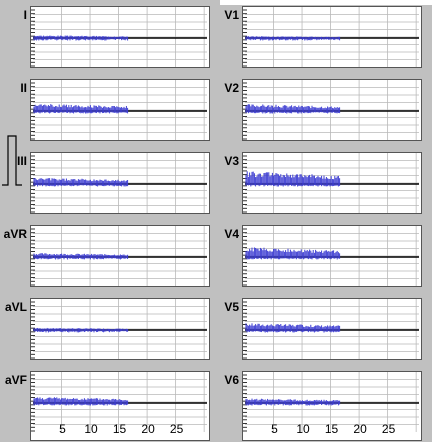  Describe the element at coordinates (15, 234) in the screenshot. I see `lead-label-avr: aVR` at that location.